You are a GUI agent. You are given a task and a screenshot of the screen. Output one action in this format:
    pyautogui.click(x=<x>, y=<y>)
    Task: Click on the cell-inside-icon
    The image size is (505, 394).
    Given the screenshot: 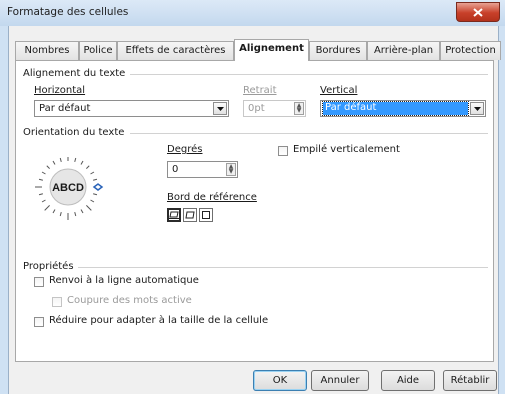 What is the action you would take?
    pyautogui.click(x=206, y=215)
    